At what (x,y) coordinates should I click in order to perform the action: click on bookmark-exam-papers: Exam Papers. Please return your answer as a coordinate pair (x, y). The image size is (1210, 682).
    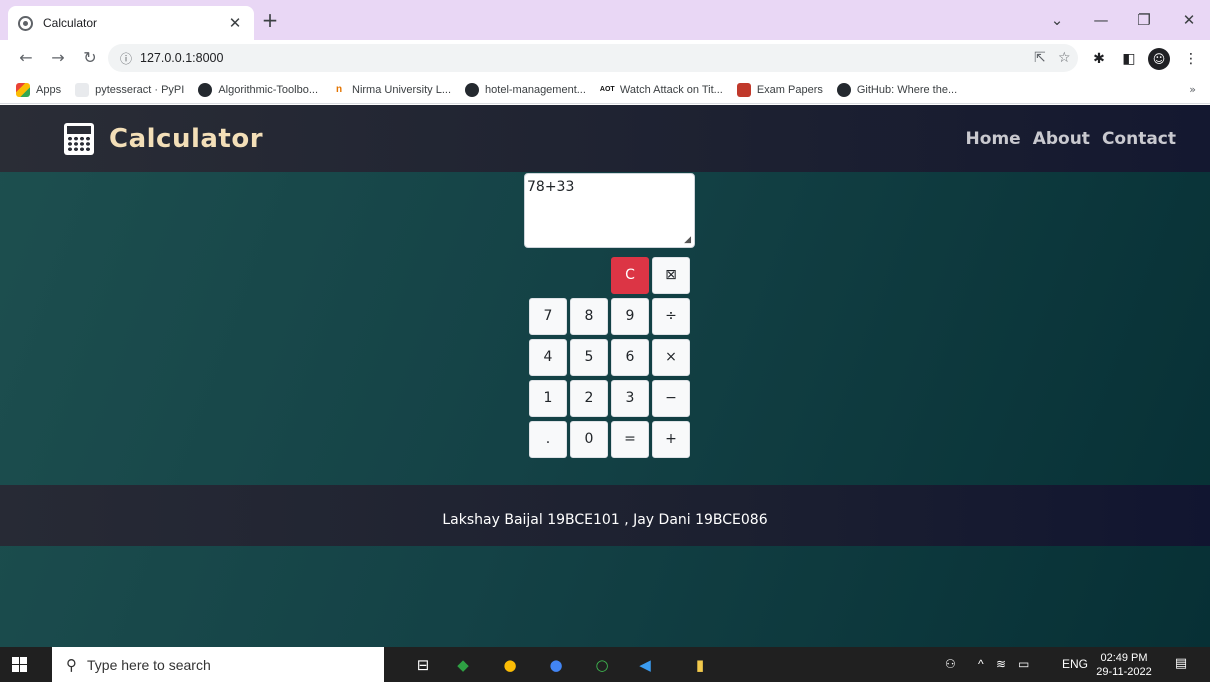
    Looking at the image, I should click on (779, 89).